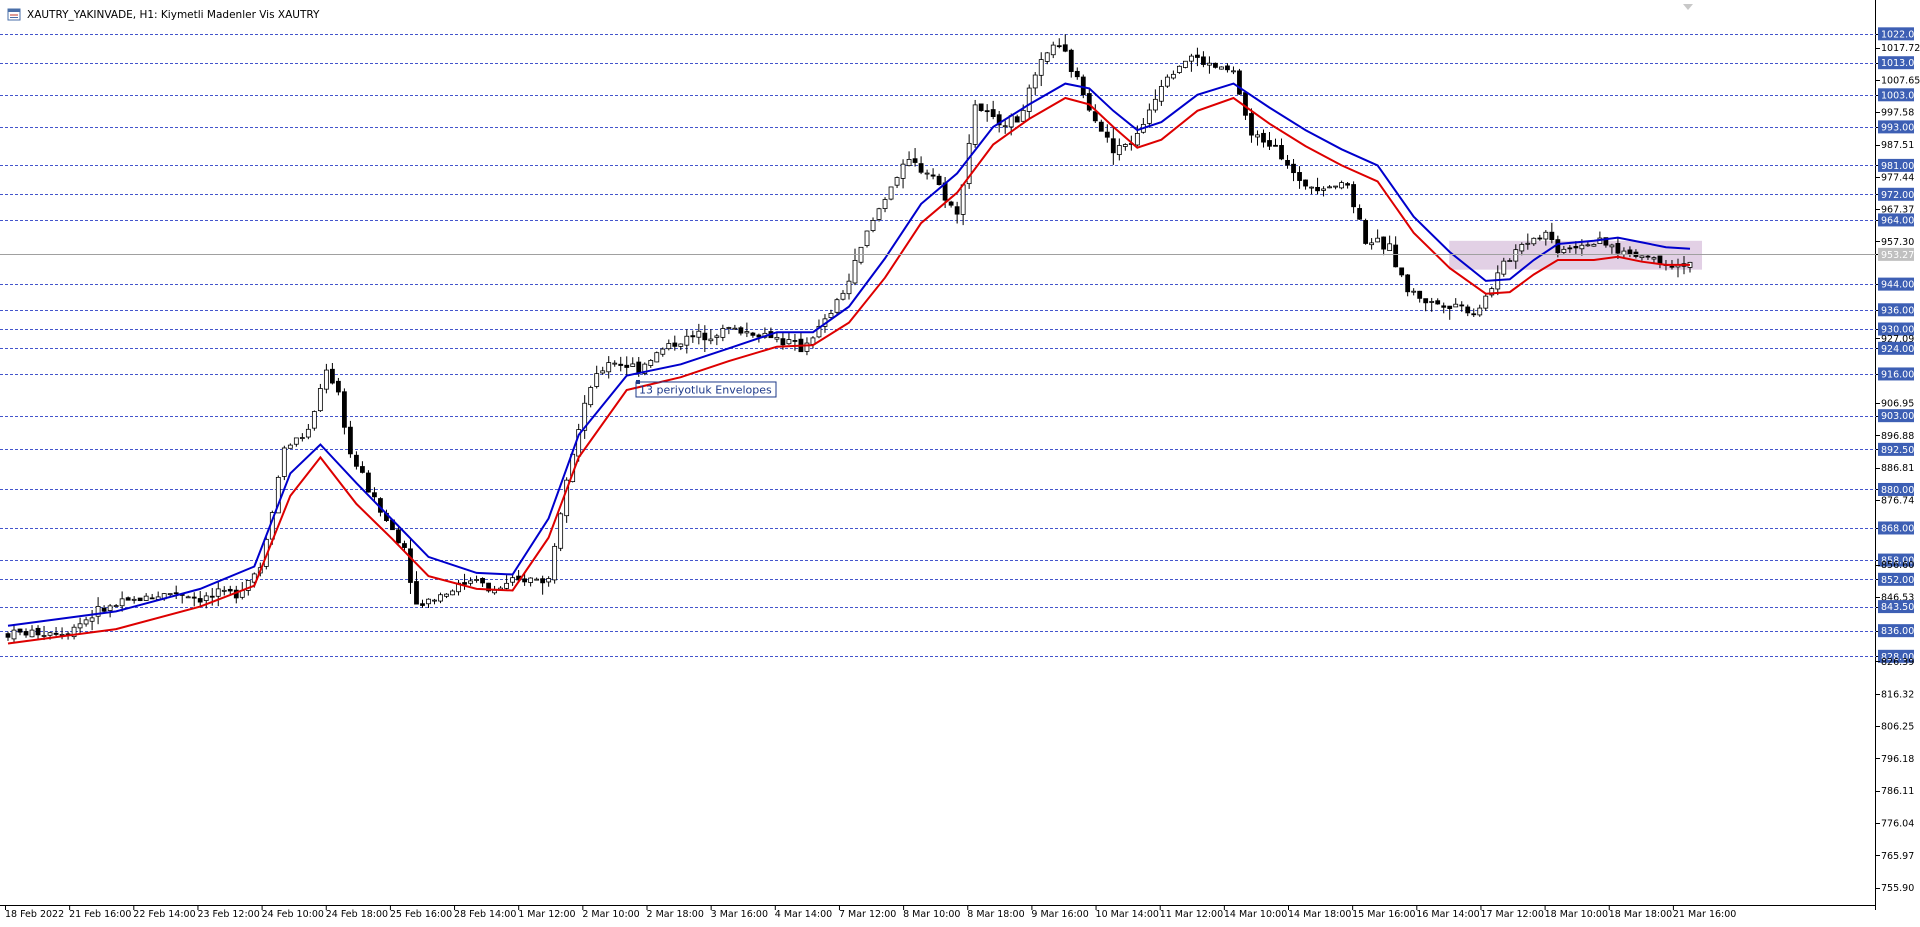  I want to click on annotation-layer: 13 periyotluk Envelopes, so click(706, 388).